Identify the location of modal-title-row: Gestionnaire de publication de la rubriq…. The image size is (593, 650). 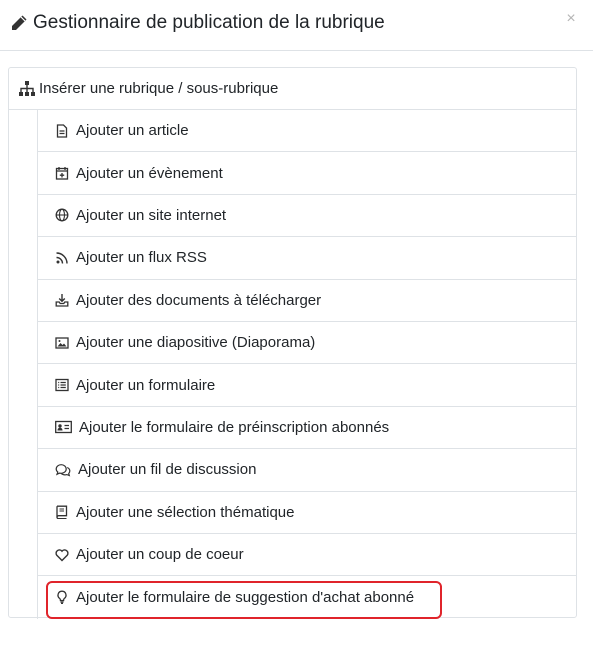
(197, 23).